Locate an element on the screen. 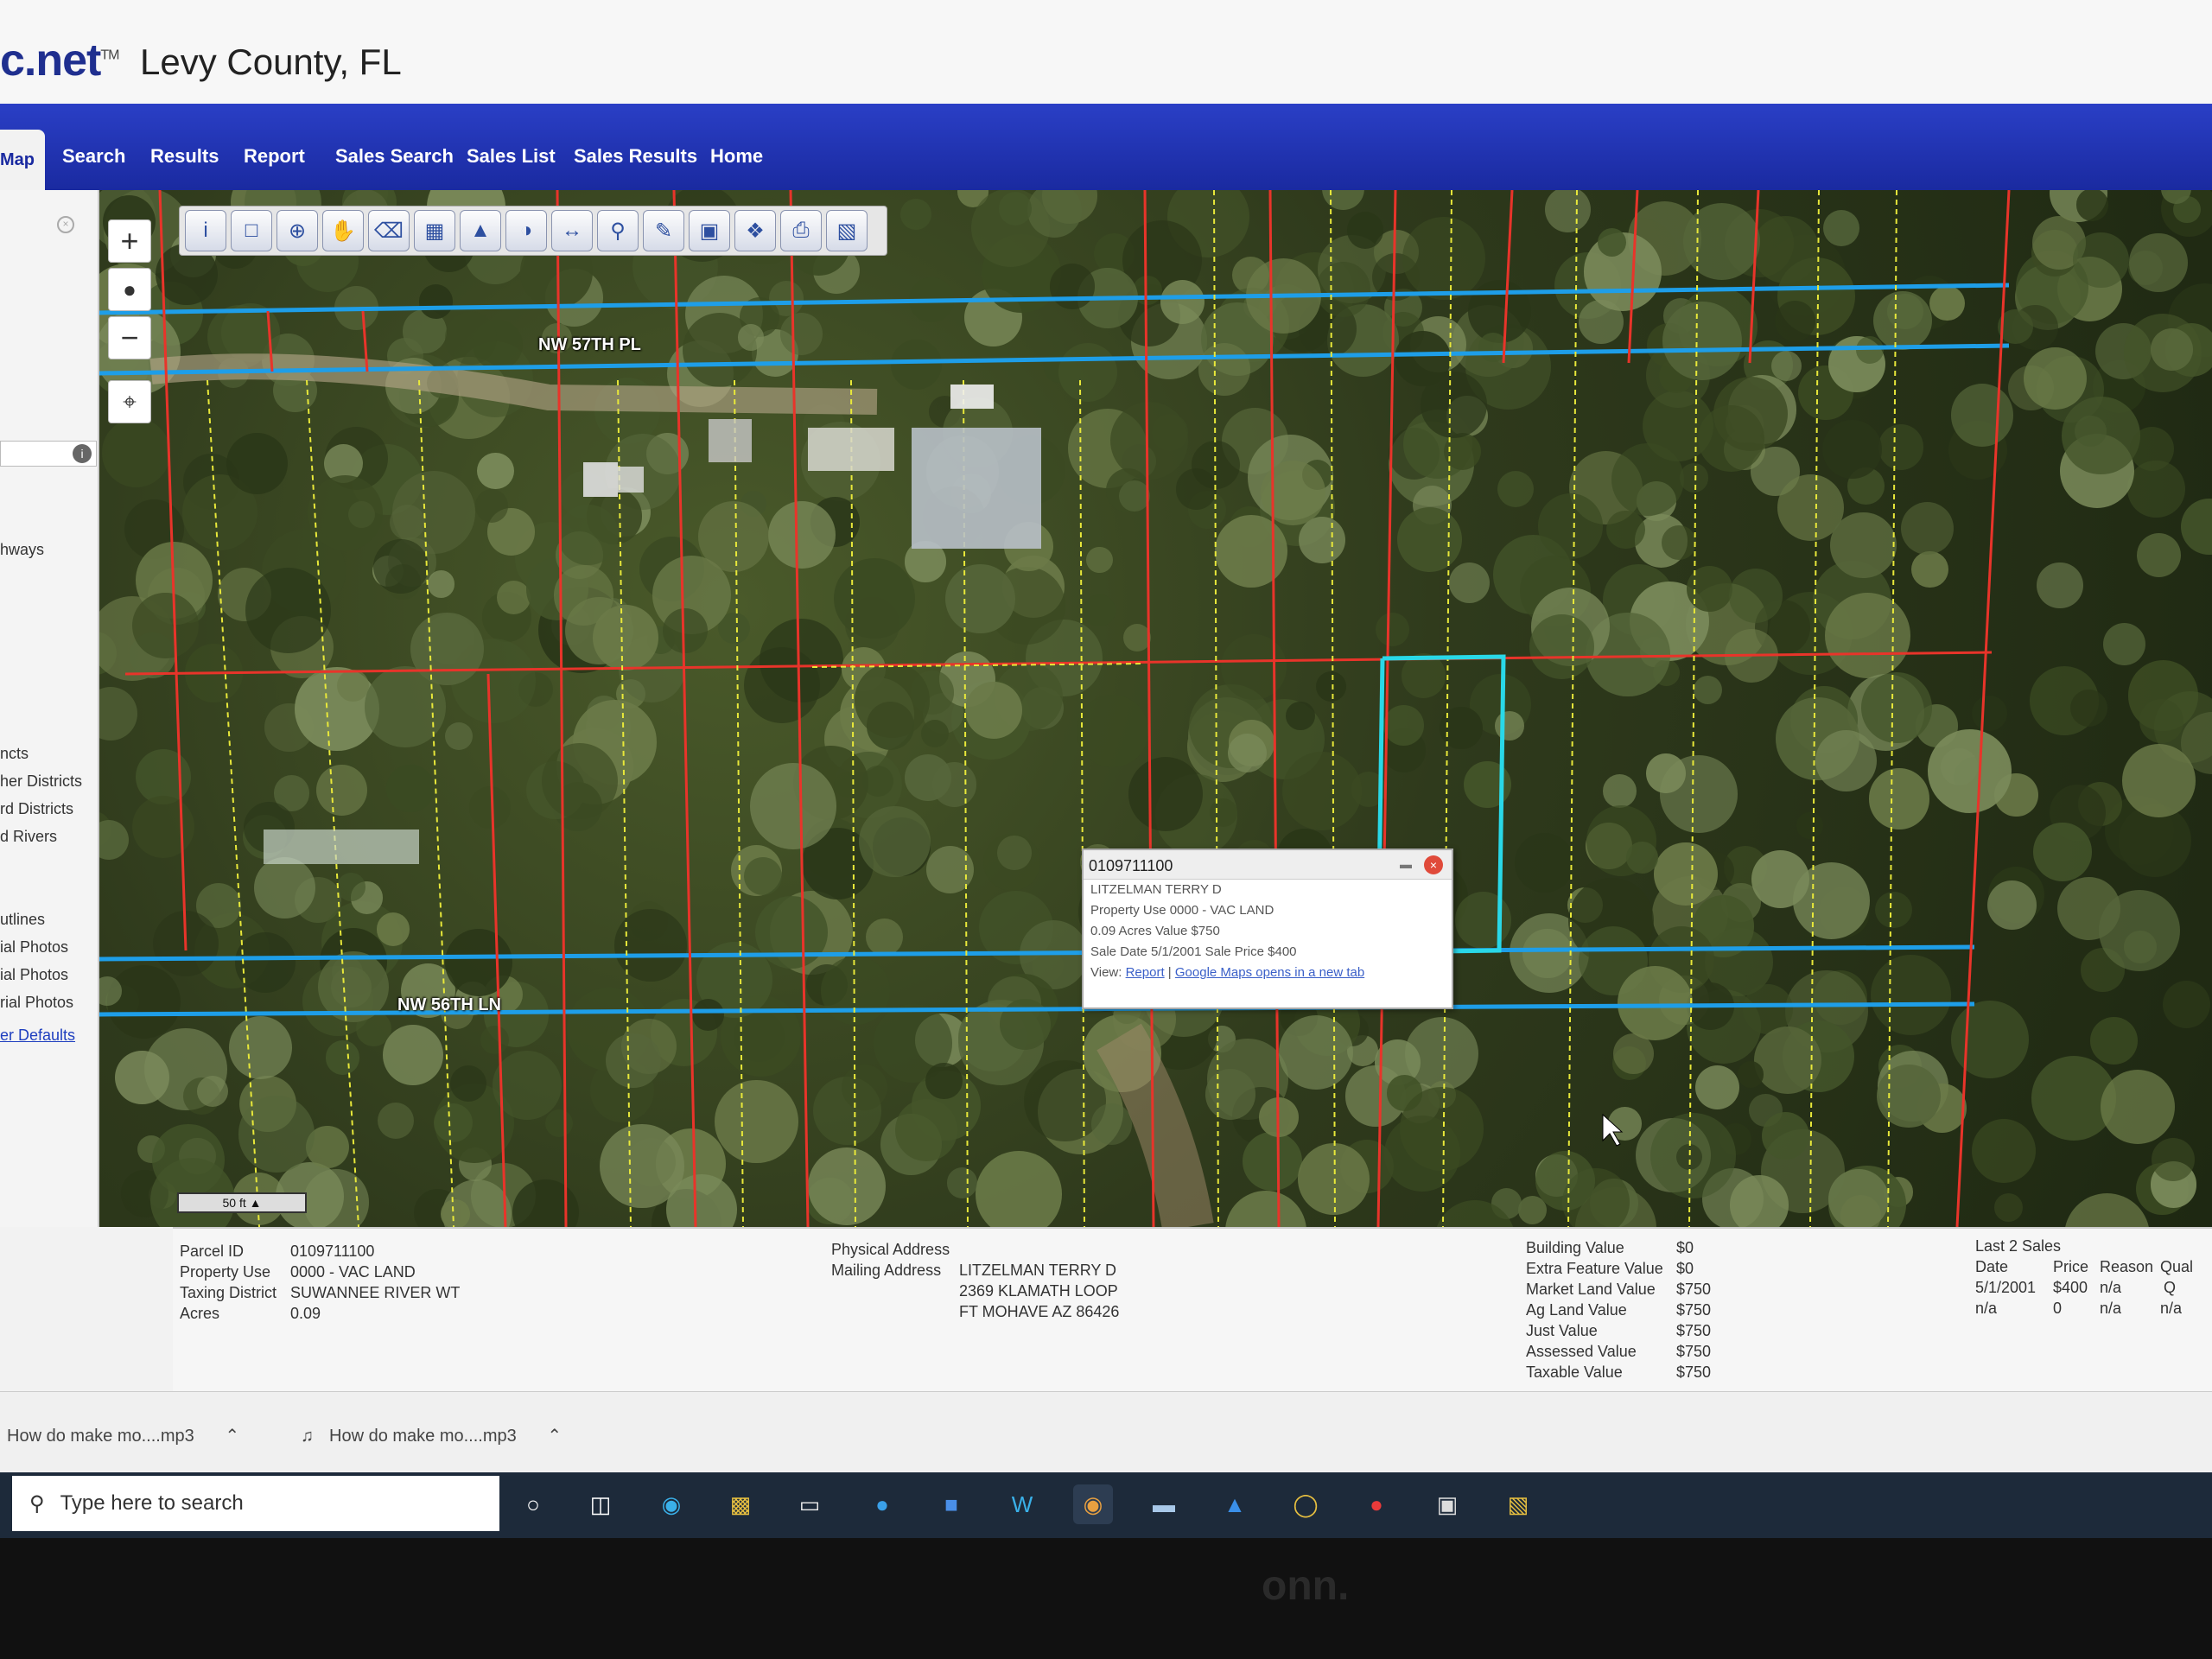  scale-bar: 50 ft ▲ is located at coordinates (242, 1202).